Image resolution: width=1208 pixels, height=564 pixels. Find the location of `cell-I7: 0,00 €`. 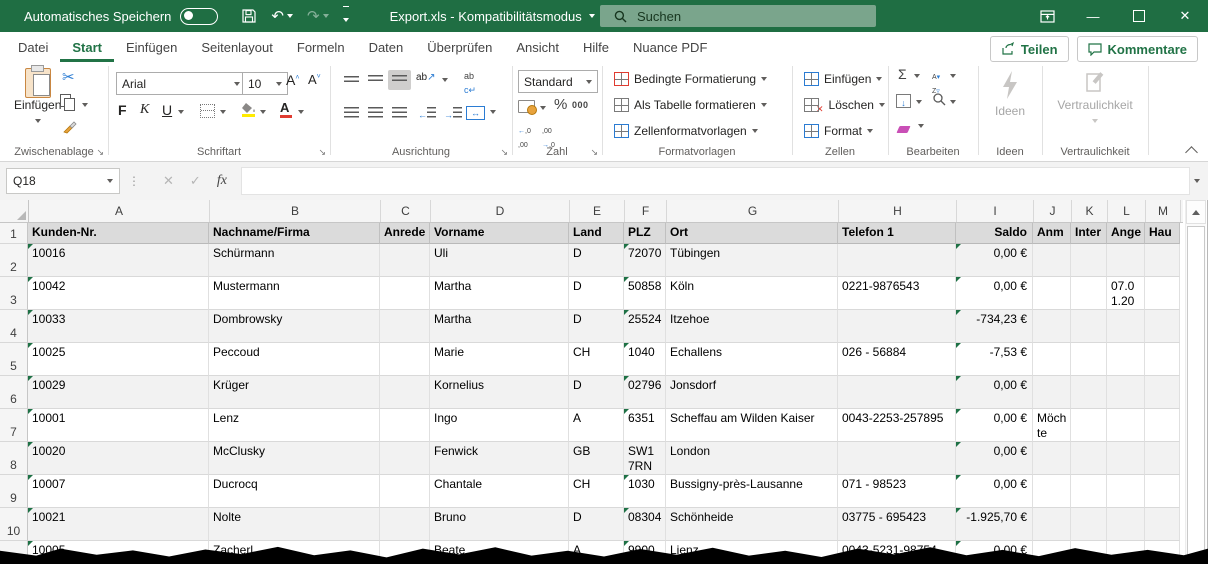

cell-I7: 0,00 € is located at coordinates (994, 425).